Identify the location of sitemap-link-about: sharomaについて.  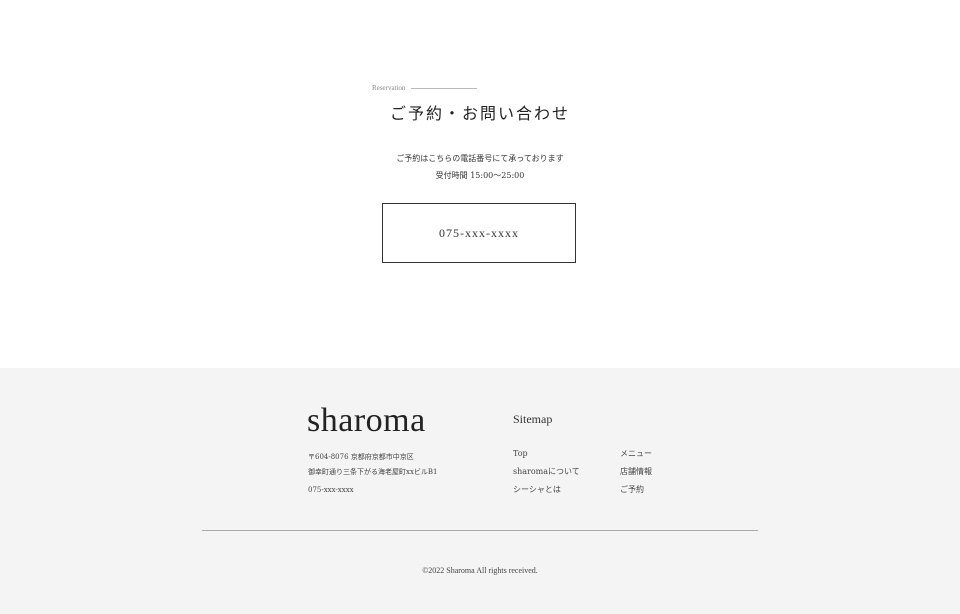
(546, 472).